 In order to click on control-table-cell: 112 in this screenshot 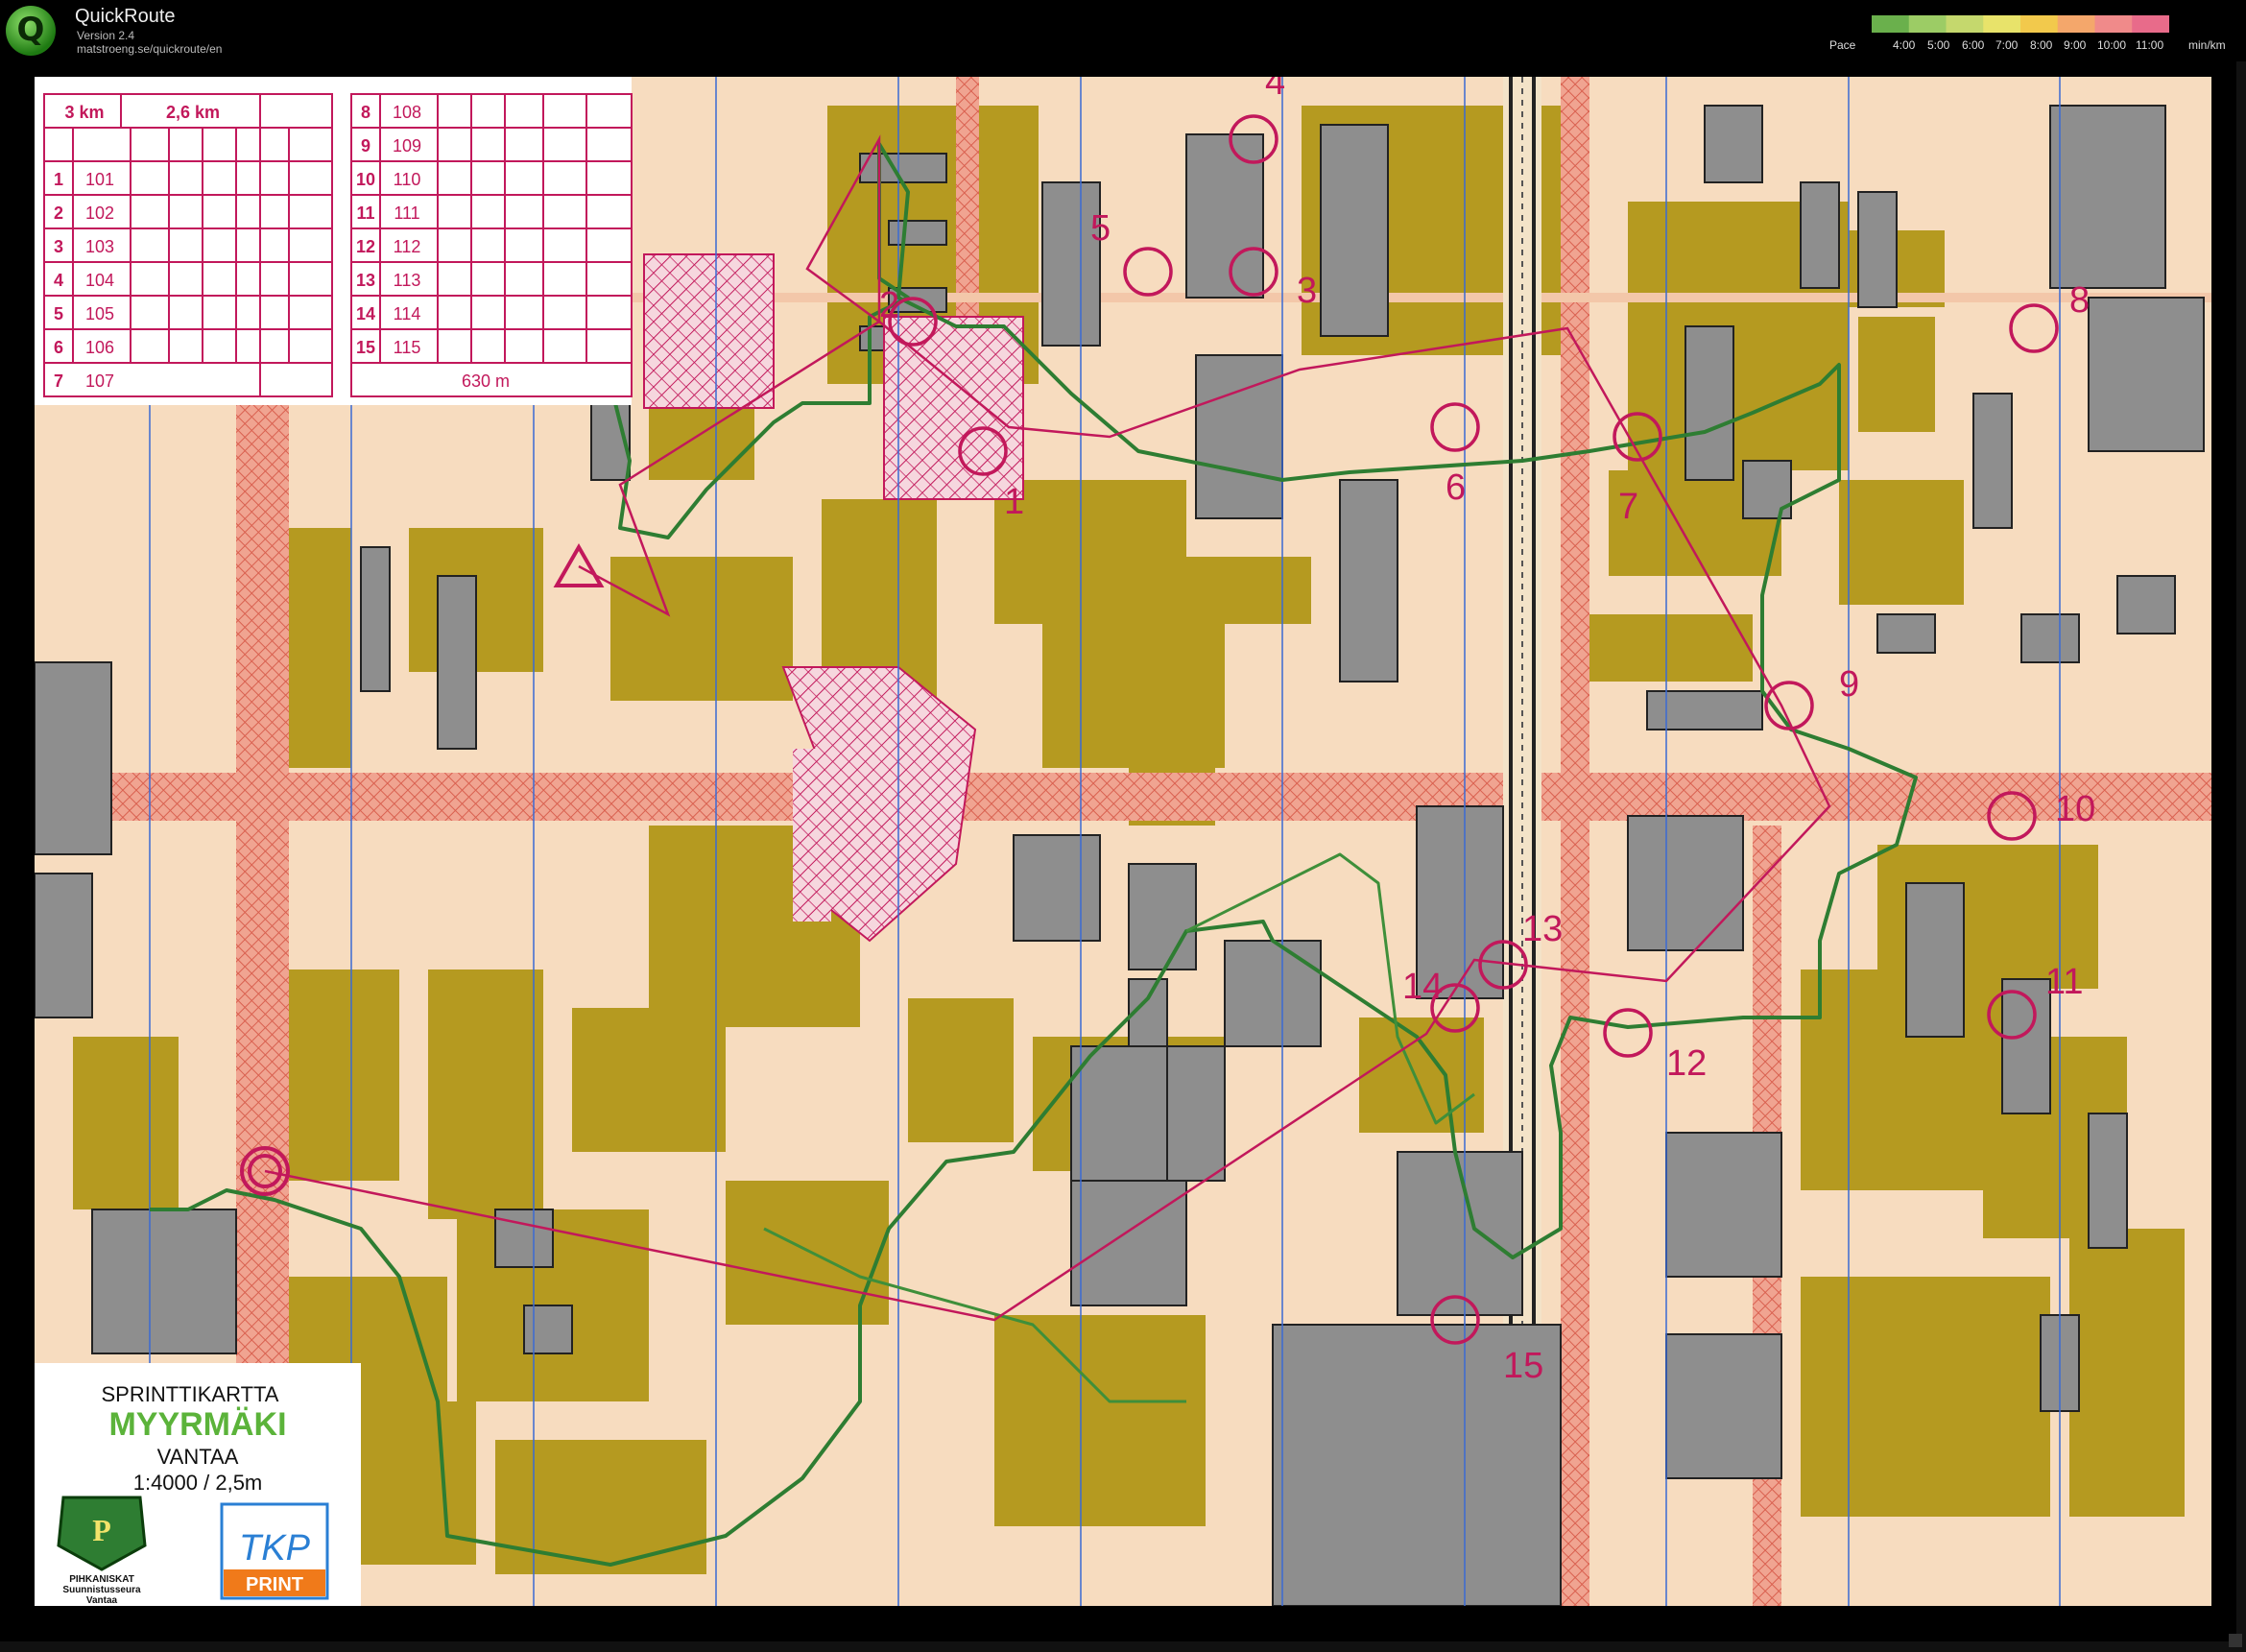, I will do `click(407, 246)`.